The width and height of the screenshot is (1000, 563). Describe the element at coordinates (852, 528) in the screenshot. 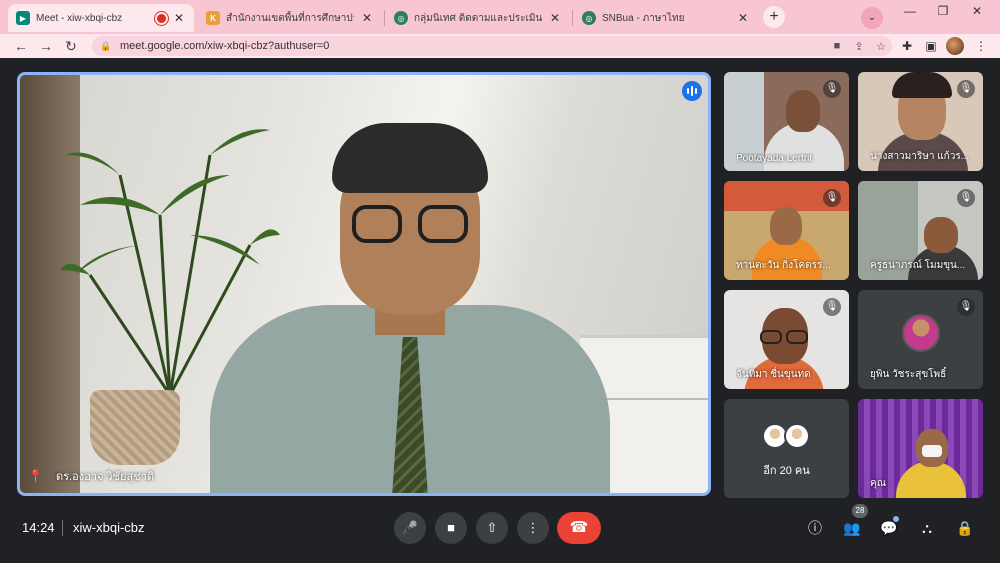

I see `people-icon: 👥` at that location.